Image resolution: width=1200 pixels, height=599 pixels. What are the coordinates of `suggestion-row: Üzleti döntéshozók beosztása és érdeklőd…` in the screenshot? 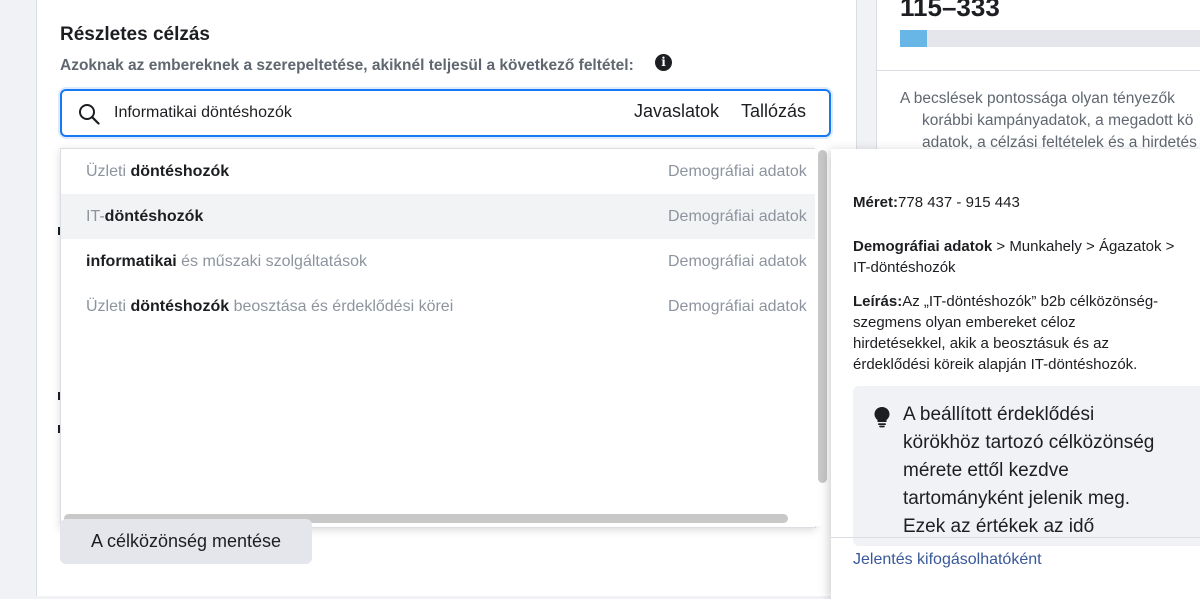 It's located at (438, 306).